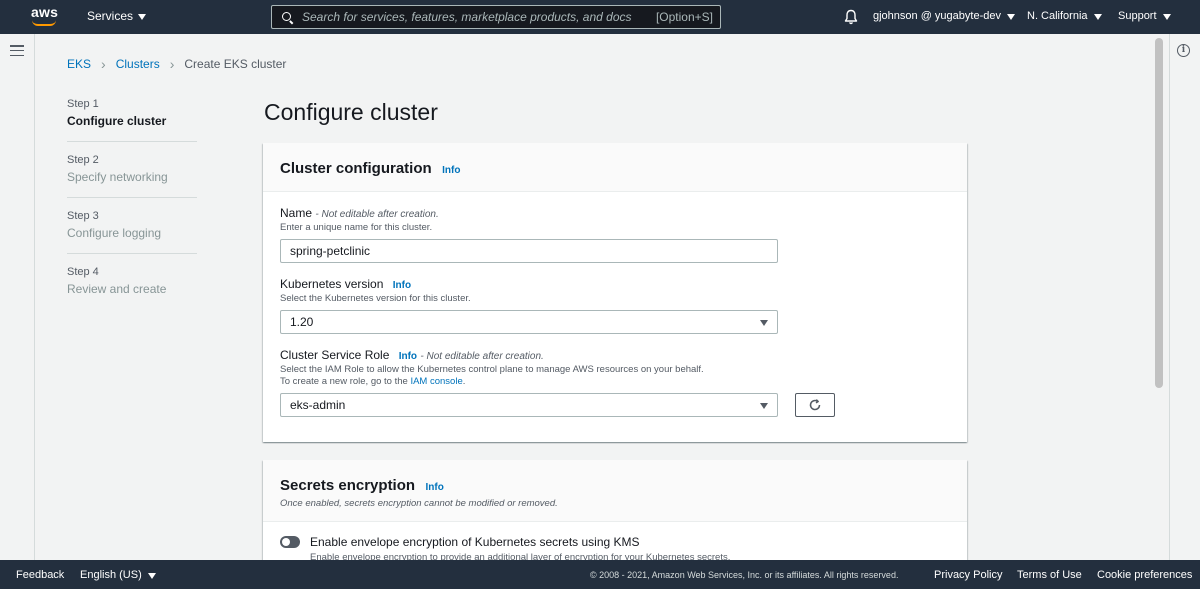 This screenshot has width=1200, height=589. Describe the element at coordinates (377, 214) in the screenshot. I see `name-note: - Not editable after creation.` at that location.